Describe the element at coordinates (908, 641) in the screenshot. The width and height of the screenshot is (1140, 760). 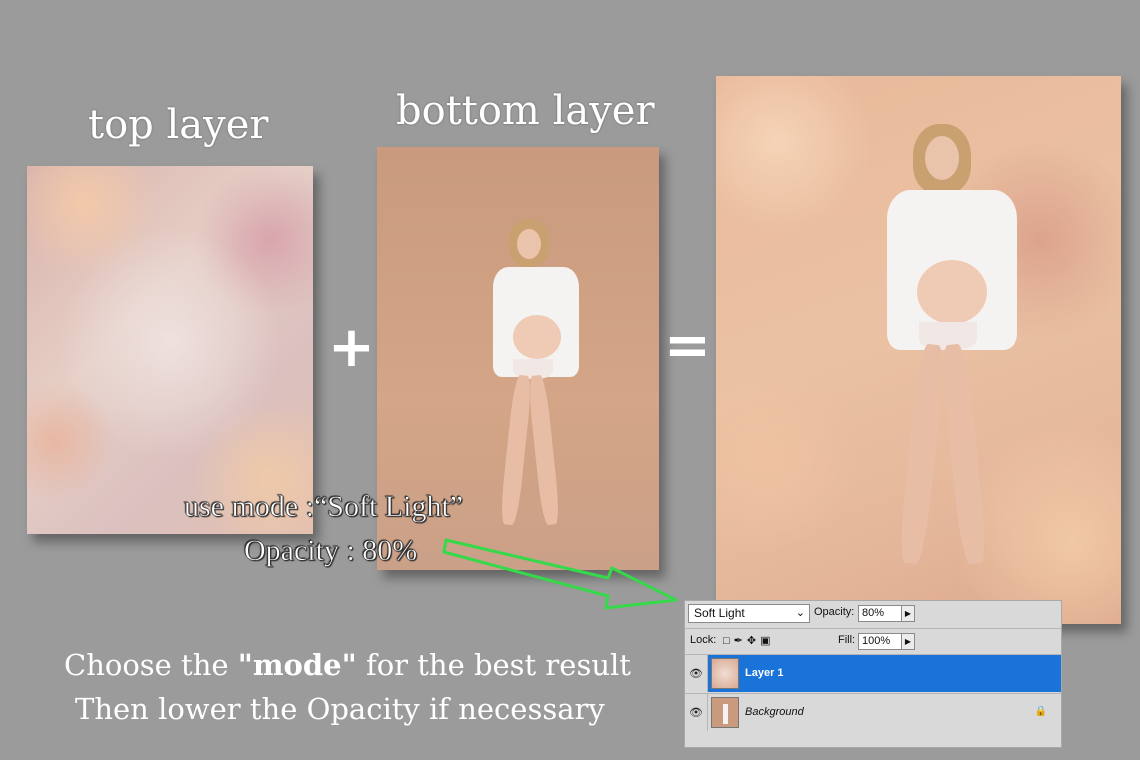
I see `fill-slider-button: ▶` at that location.